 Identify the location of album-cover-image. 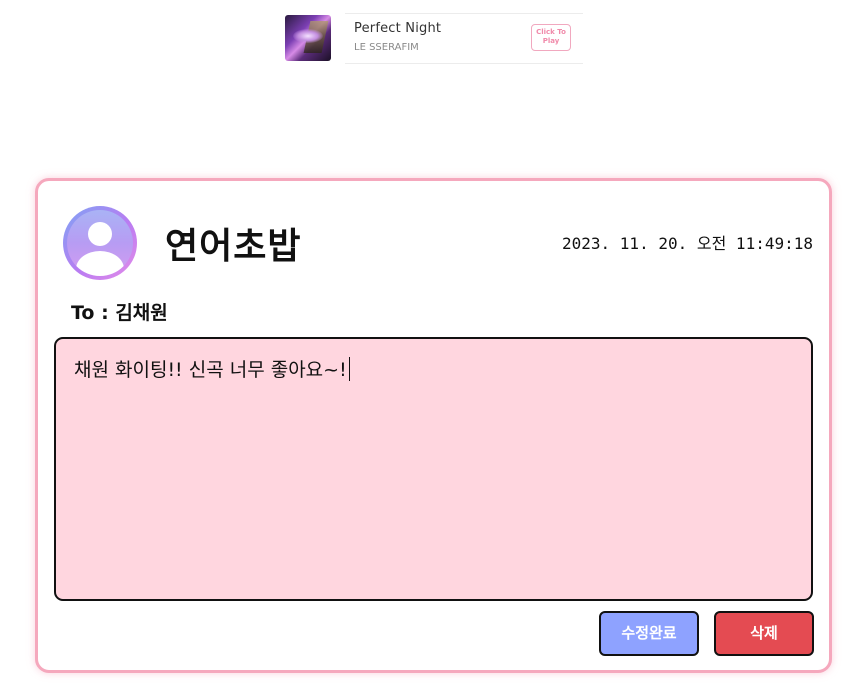
(308, 38).